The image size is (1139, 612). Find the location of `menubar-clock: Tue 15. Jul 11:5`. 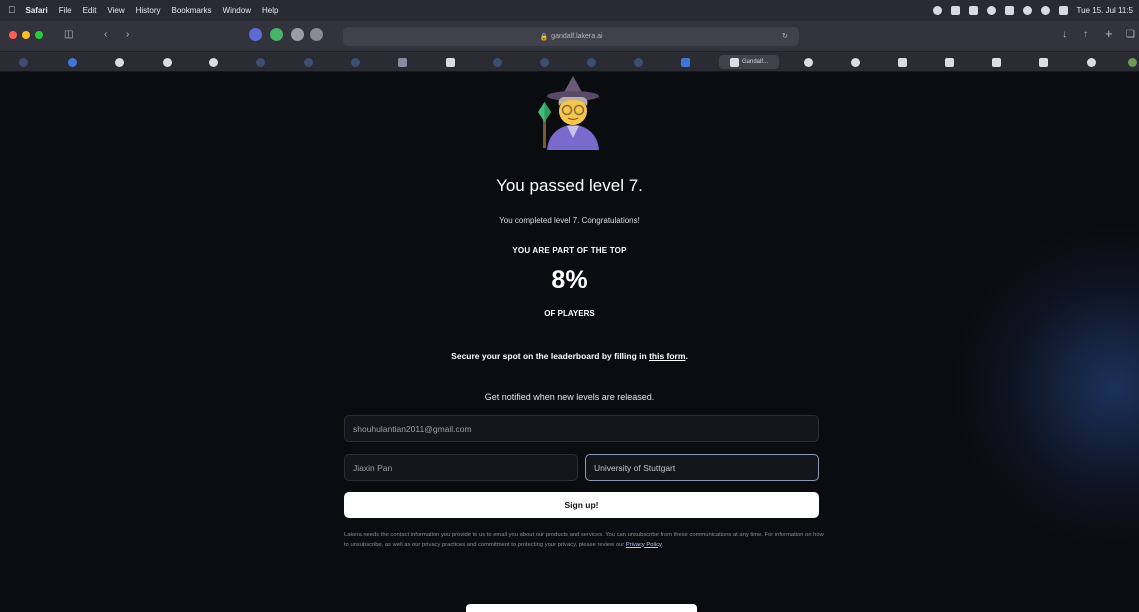

menubar-clock: Tue 15. Jul 11:5 is located at coordinates (1105, 10).